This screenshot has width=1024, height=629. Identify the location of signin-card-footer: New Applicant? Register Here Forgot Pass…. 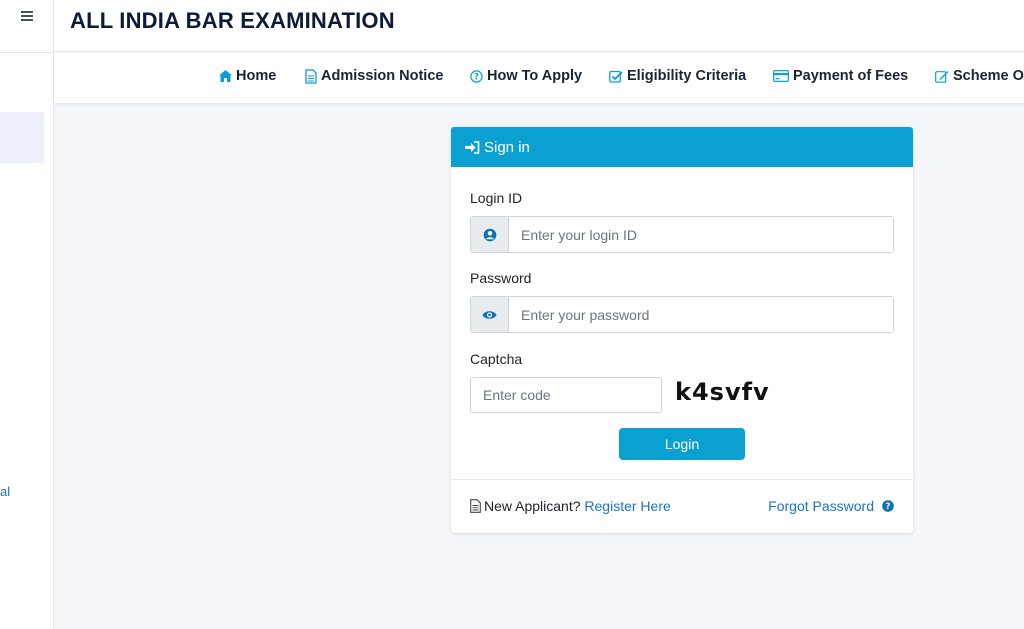
(682, 506).